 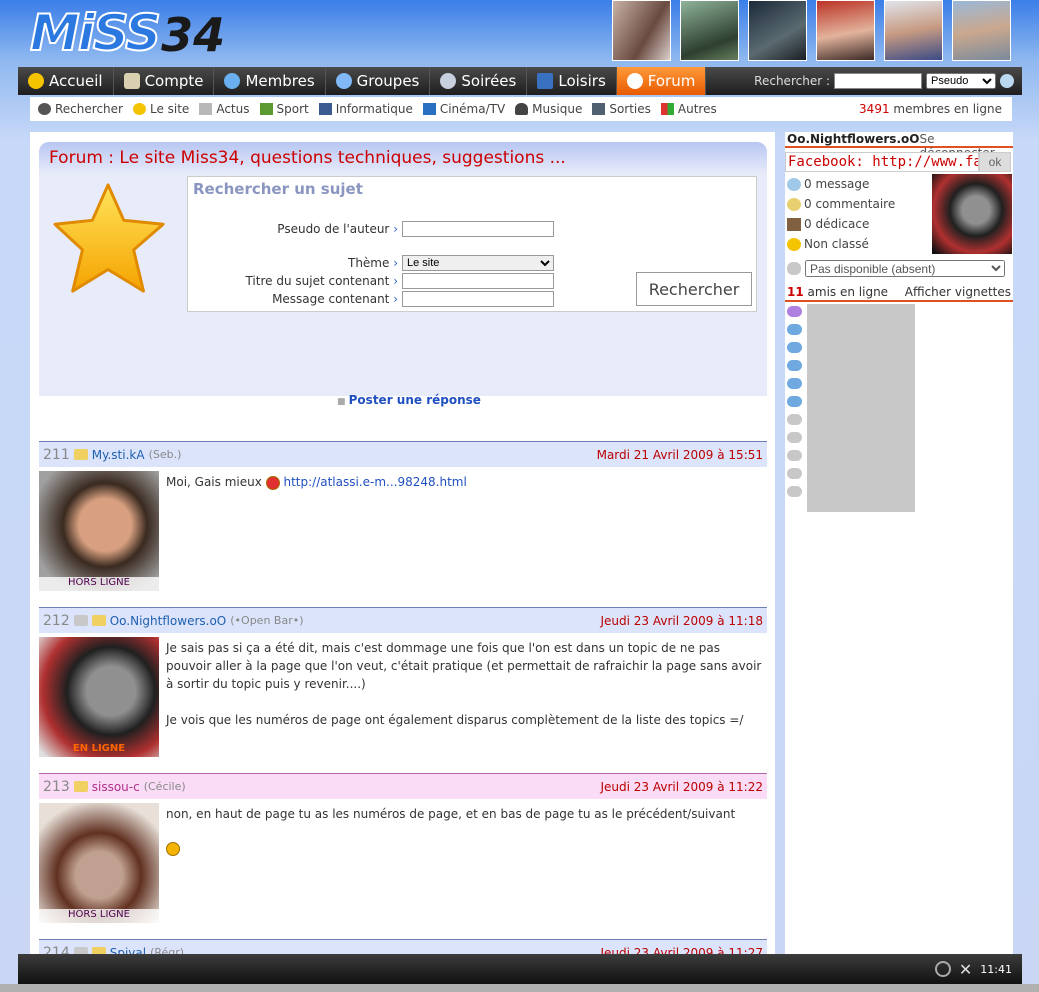 What do you see at coordinates (694, 289) in the screenshot?
I see `search-button: Rechercher` at bounding box center [694, 289].